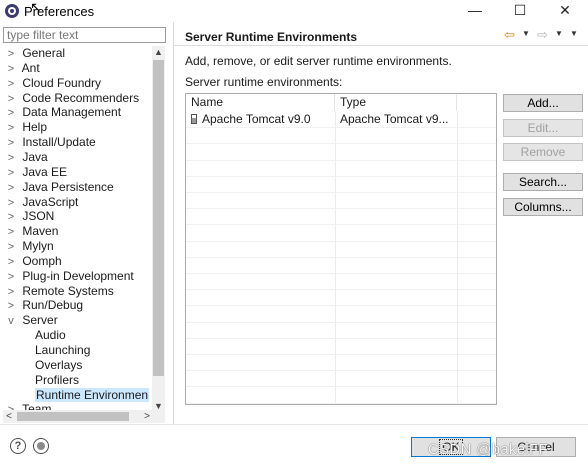  Describe the element at coordinates (559, 33) in the screenshot. I see `forward-dropdown-icon: ▼` at that location.